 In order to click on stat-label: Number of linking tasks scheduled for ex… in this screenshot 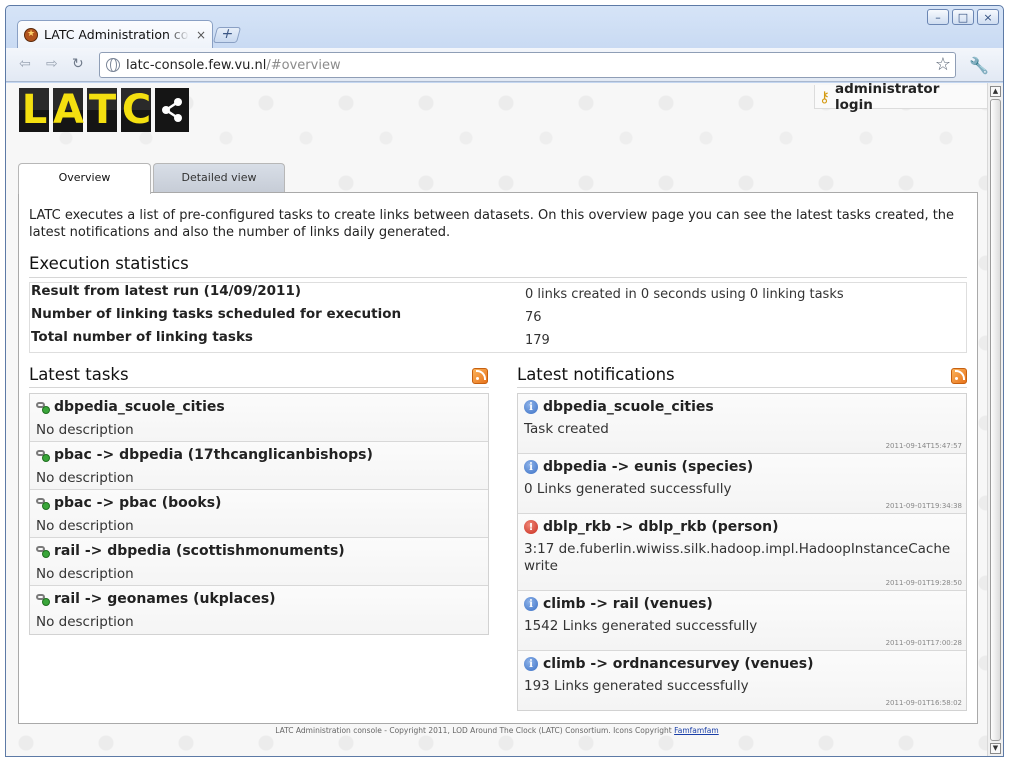, I will do `click(216, 314)`.